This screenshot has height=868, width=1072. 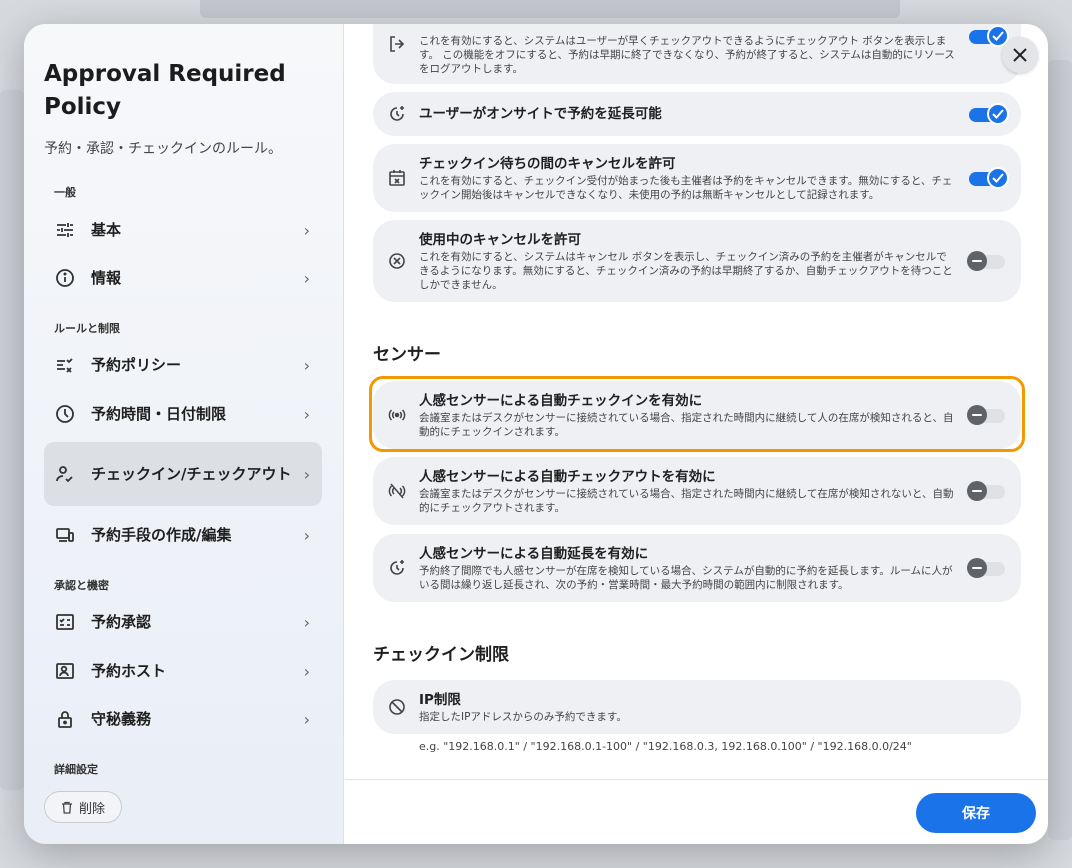 I want to click on setting-title: 人感センサーによる自動チェックアウトを有効に, so click(x=567, y=477).